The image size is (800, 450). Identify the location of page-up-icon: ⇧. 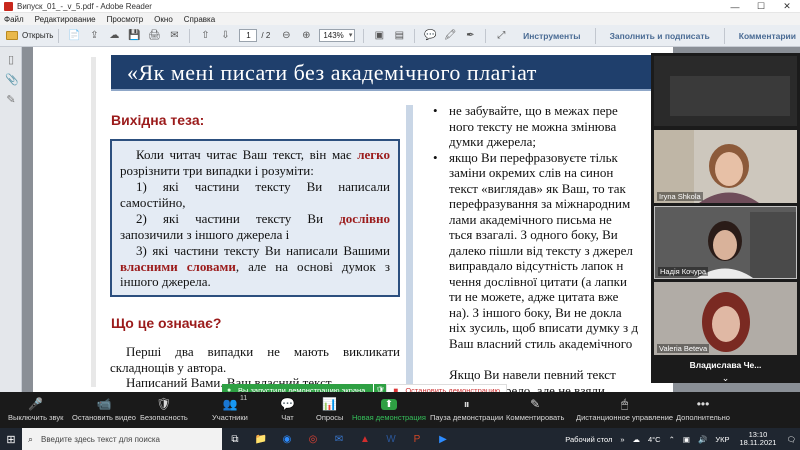
(205, 36).